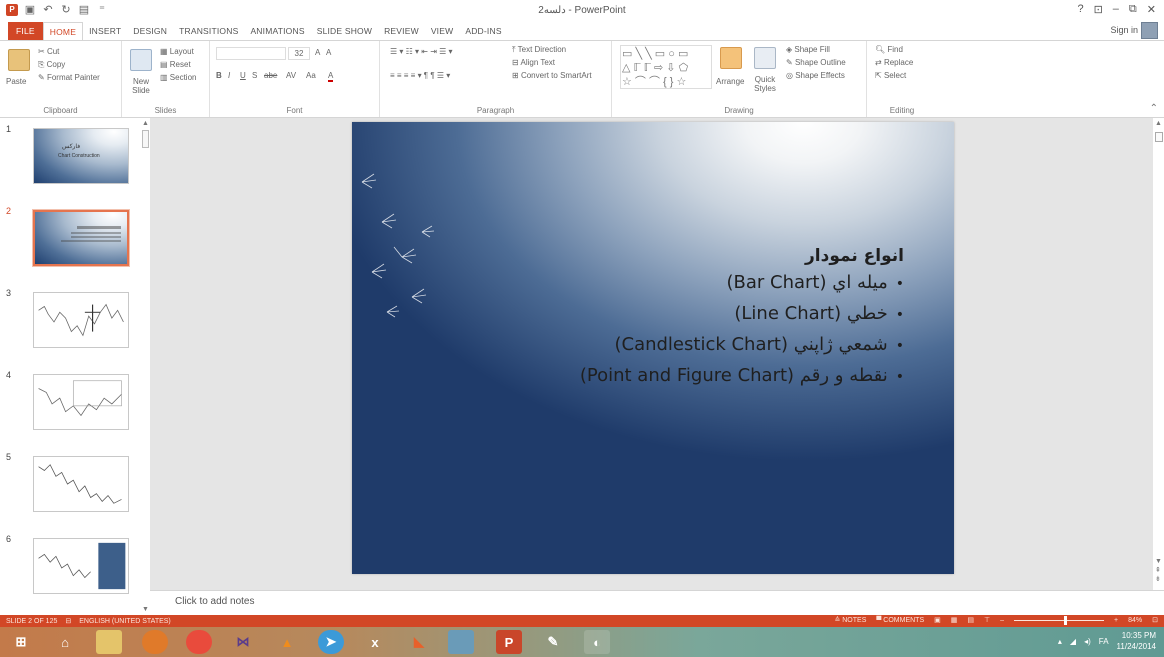  What do you see at coordinates (243, 75) in the screenshot?
I see `underline-button: U` at bounding box center [243, 75].